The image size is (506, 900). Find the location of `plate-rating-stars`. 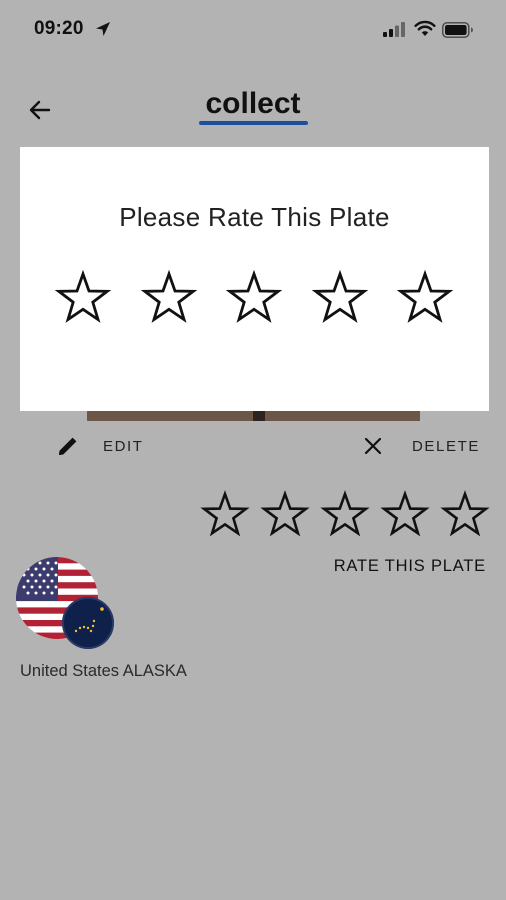

plate-rating-stars is located at coordinates (345, 517).